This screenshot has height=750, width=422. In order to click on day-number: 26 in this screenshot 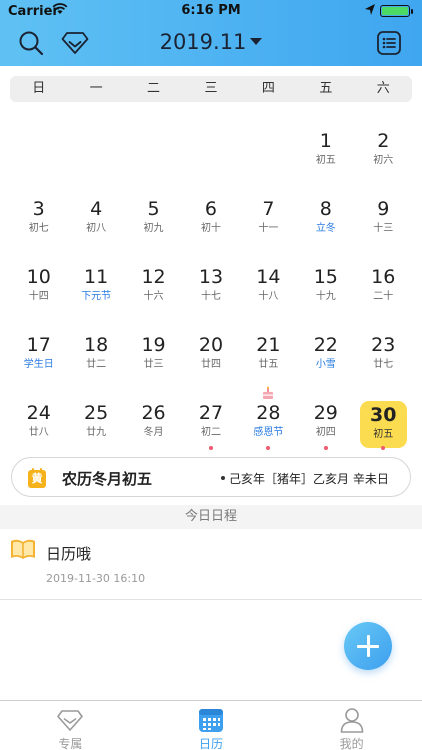, I will do `click(153, 413)`.